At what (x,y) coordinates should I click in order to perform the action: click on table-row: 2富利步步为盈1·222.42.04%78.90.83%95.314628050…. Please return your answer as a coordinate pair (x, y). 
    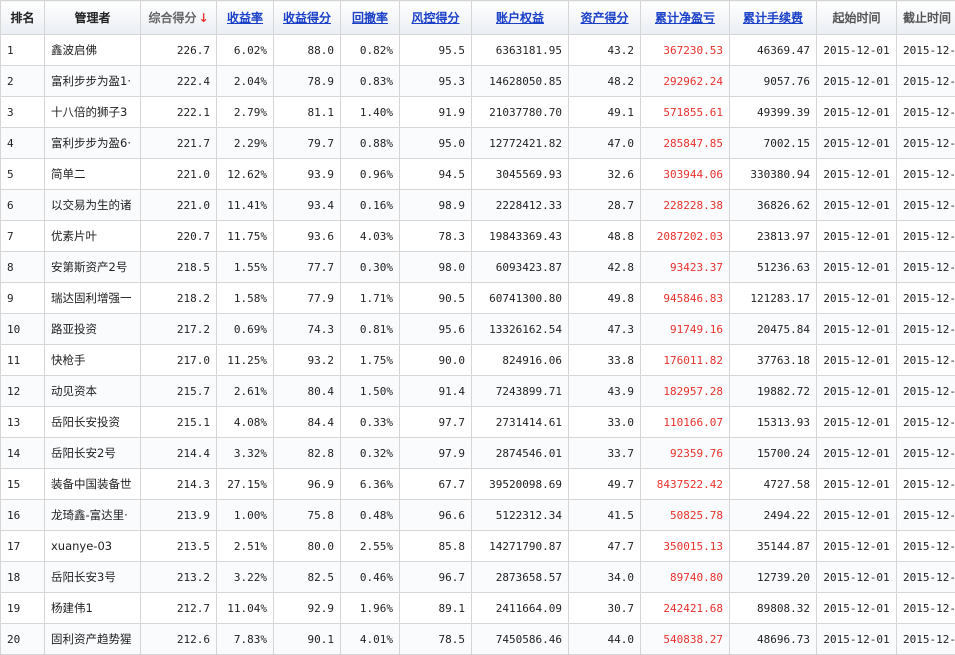
    Looking at the image, I should click on (478, 81).